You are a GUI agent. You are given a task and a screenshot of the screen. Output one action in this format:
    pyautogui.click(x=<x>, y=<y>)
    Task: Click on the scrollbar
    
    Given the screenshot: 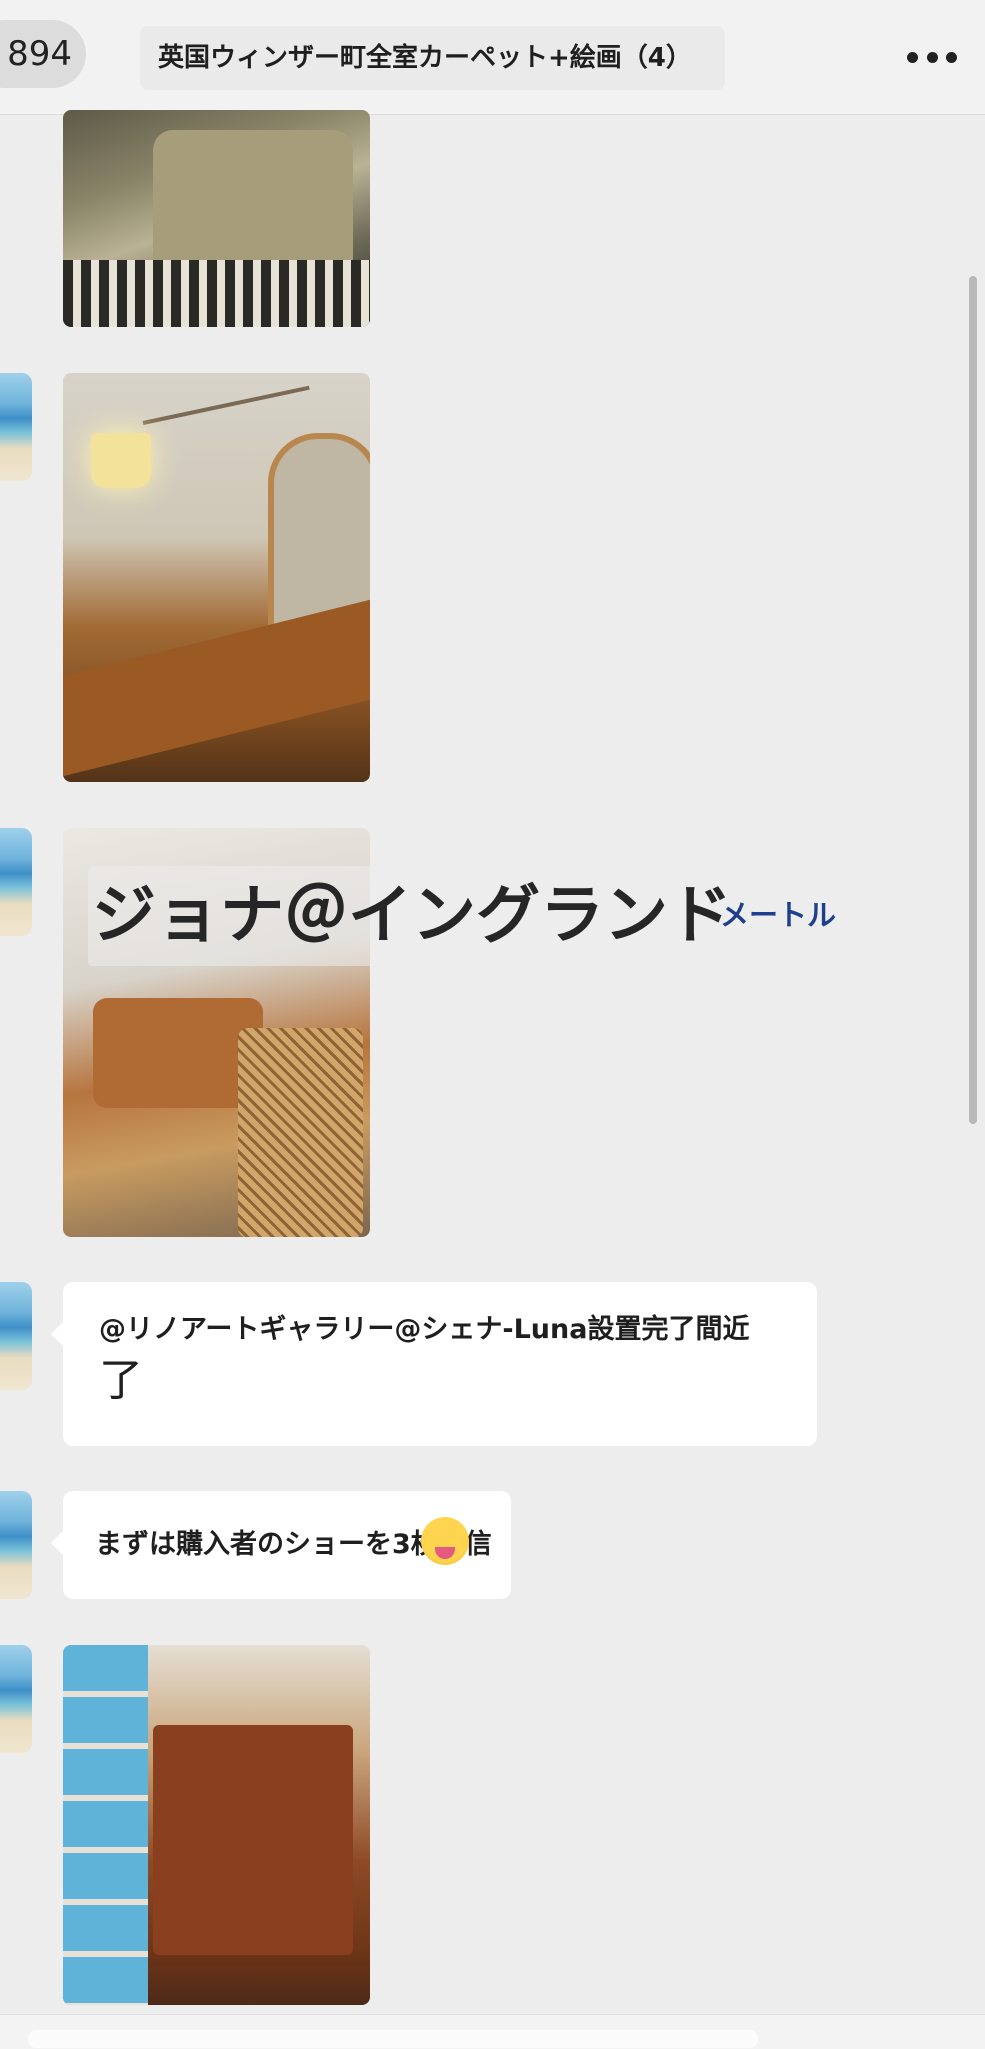 What is the action you would take?
    pyautogui.click(x=973, y=700)
    